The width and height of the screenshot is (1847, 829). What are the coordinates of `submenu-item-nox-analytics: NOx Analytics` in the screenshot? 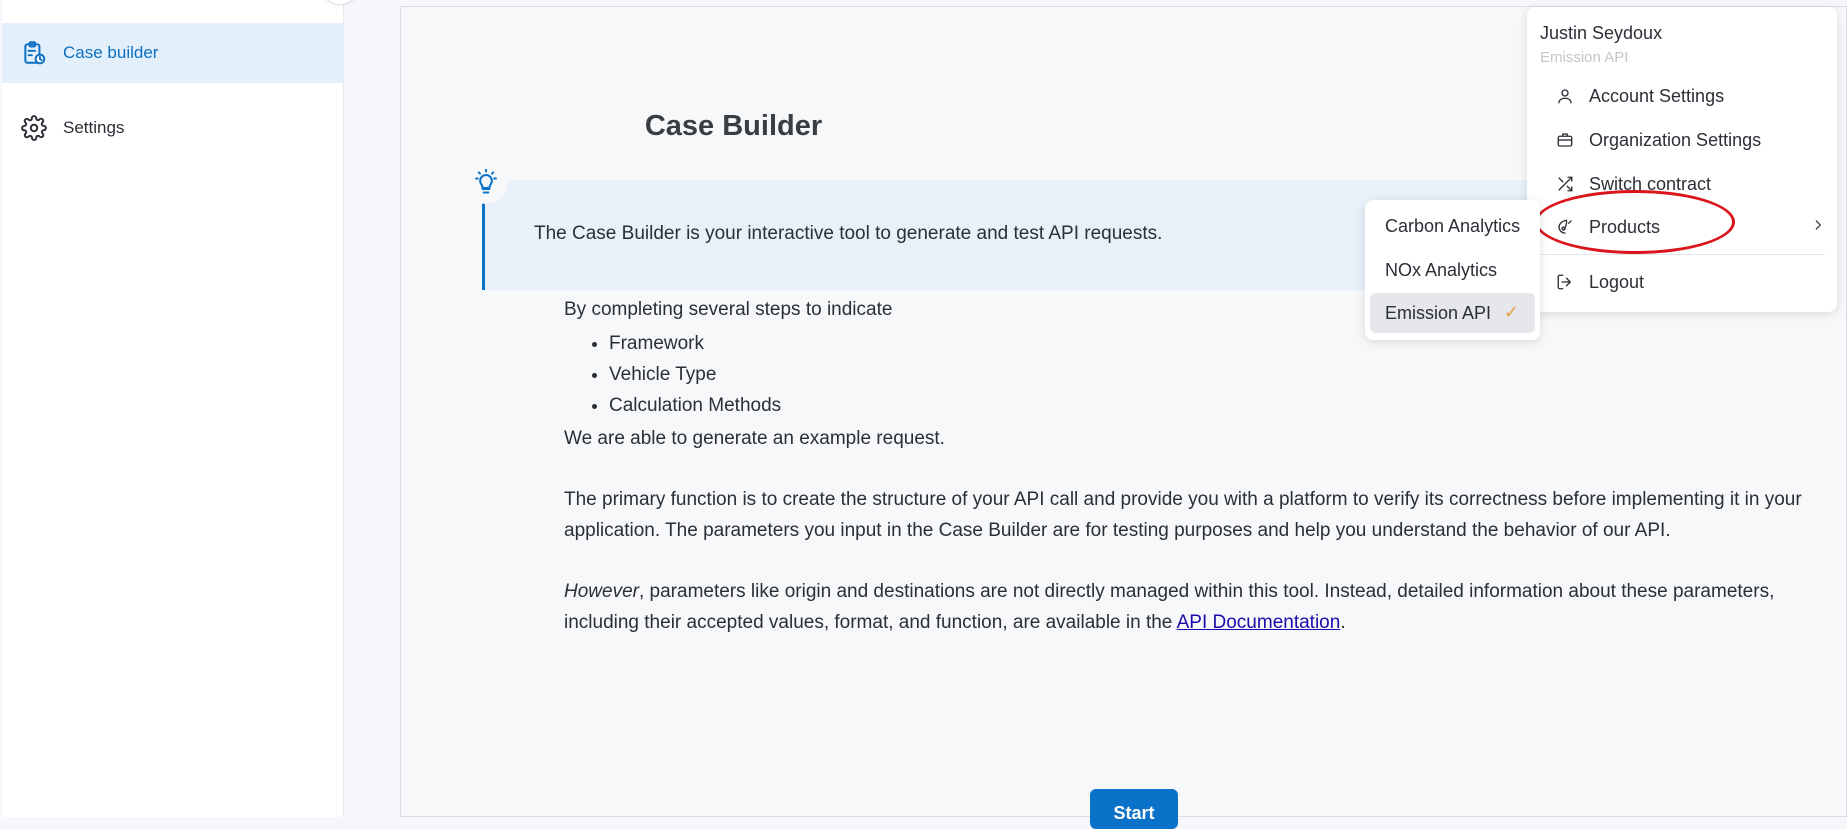 It's located at (1452, 270).